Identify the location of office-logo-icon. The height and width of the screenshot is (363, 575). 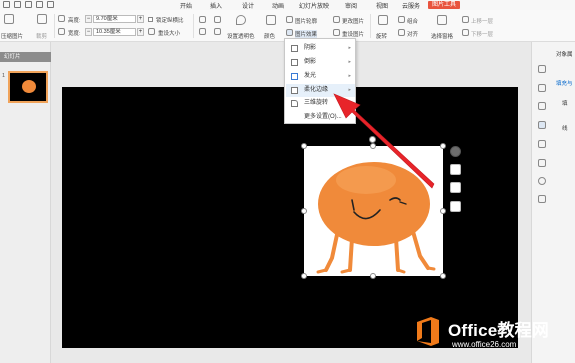
(428, 331).